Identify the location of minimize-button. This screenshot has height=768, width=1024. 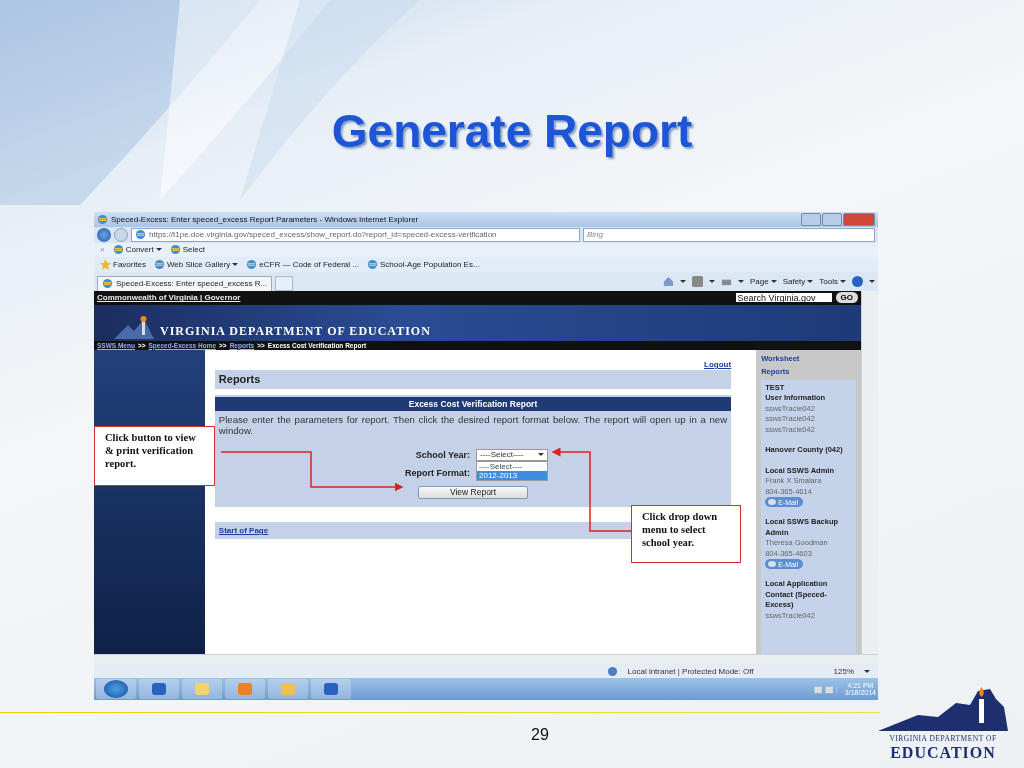
(811, 219).